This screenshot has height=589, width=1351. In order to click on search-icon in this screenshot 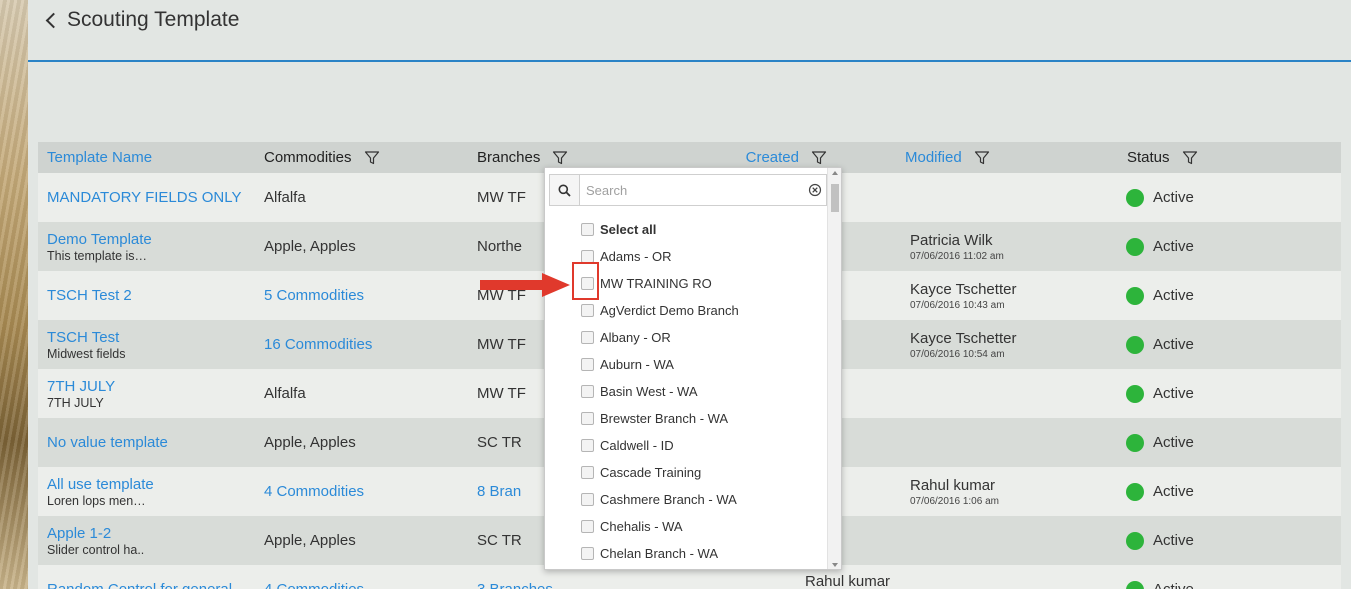, I will do `click(565, 190)`.